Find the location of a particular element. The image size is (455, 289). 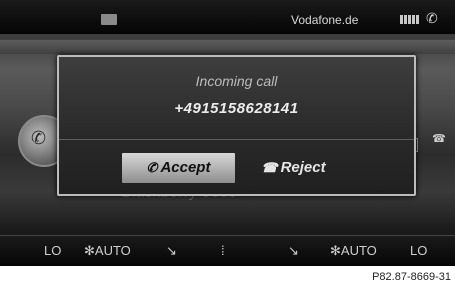

right-fan-auto: ✻AUTO is located at coordinates (353, 251).